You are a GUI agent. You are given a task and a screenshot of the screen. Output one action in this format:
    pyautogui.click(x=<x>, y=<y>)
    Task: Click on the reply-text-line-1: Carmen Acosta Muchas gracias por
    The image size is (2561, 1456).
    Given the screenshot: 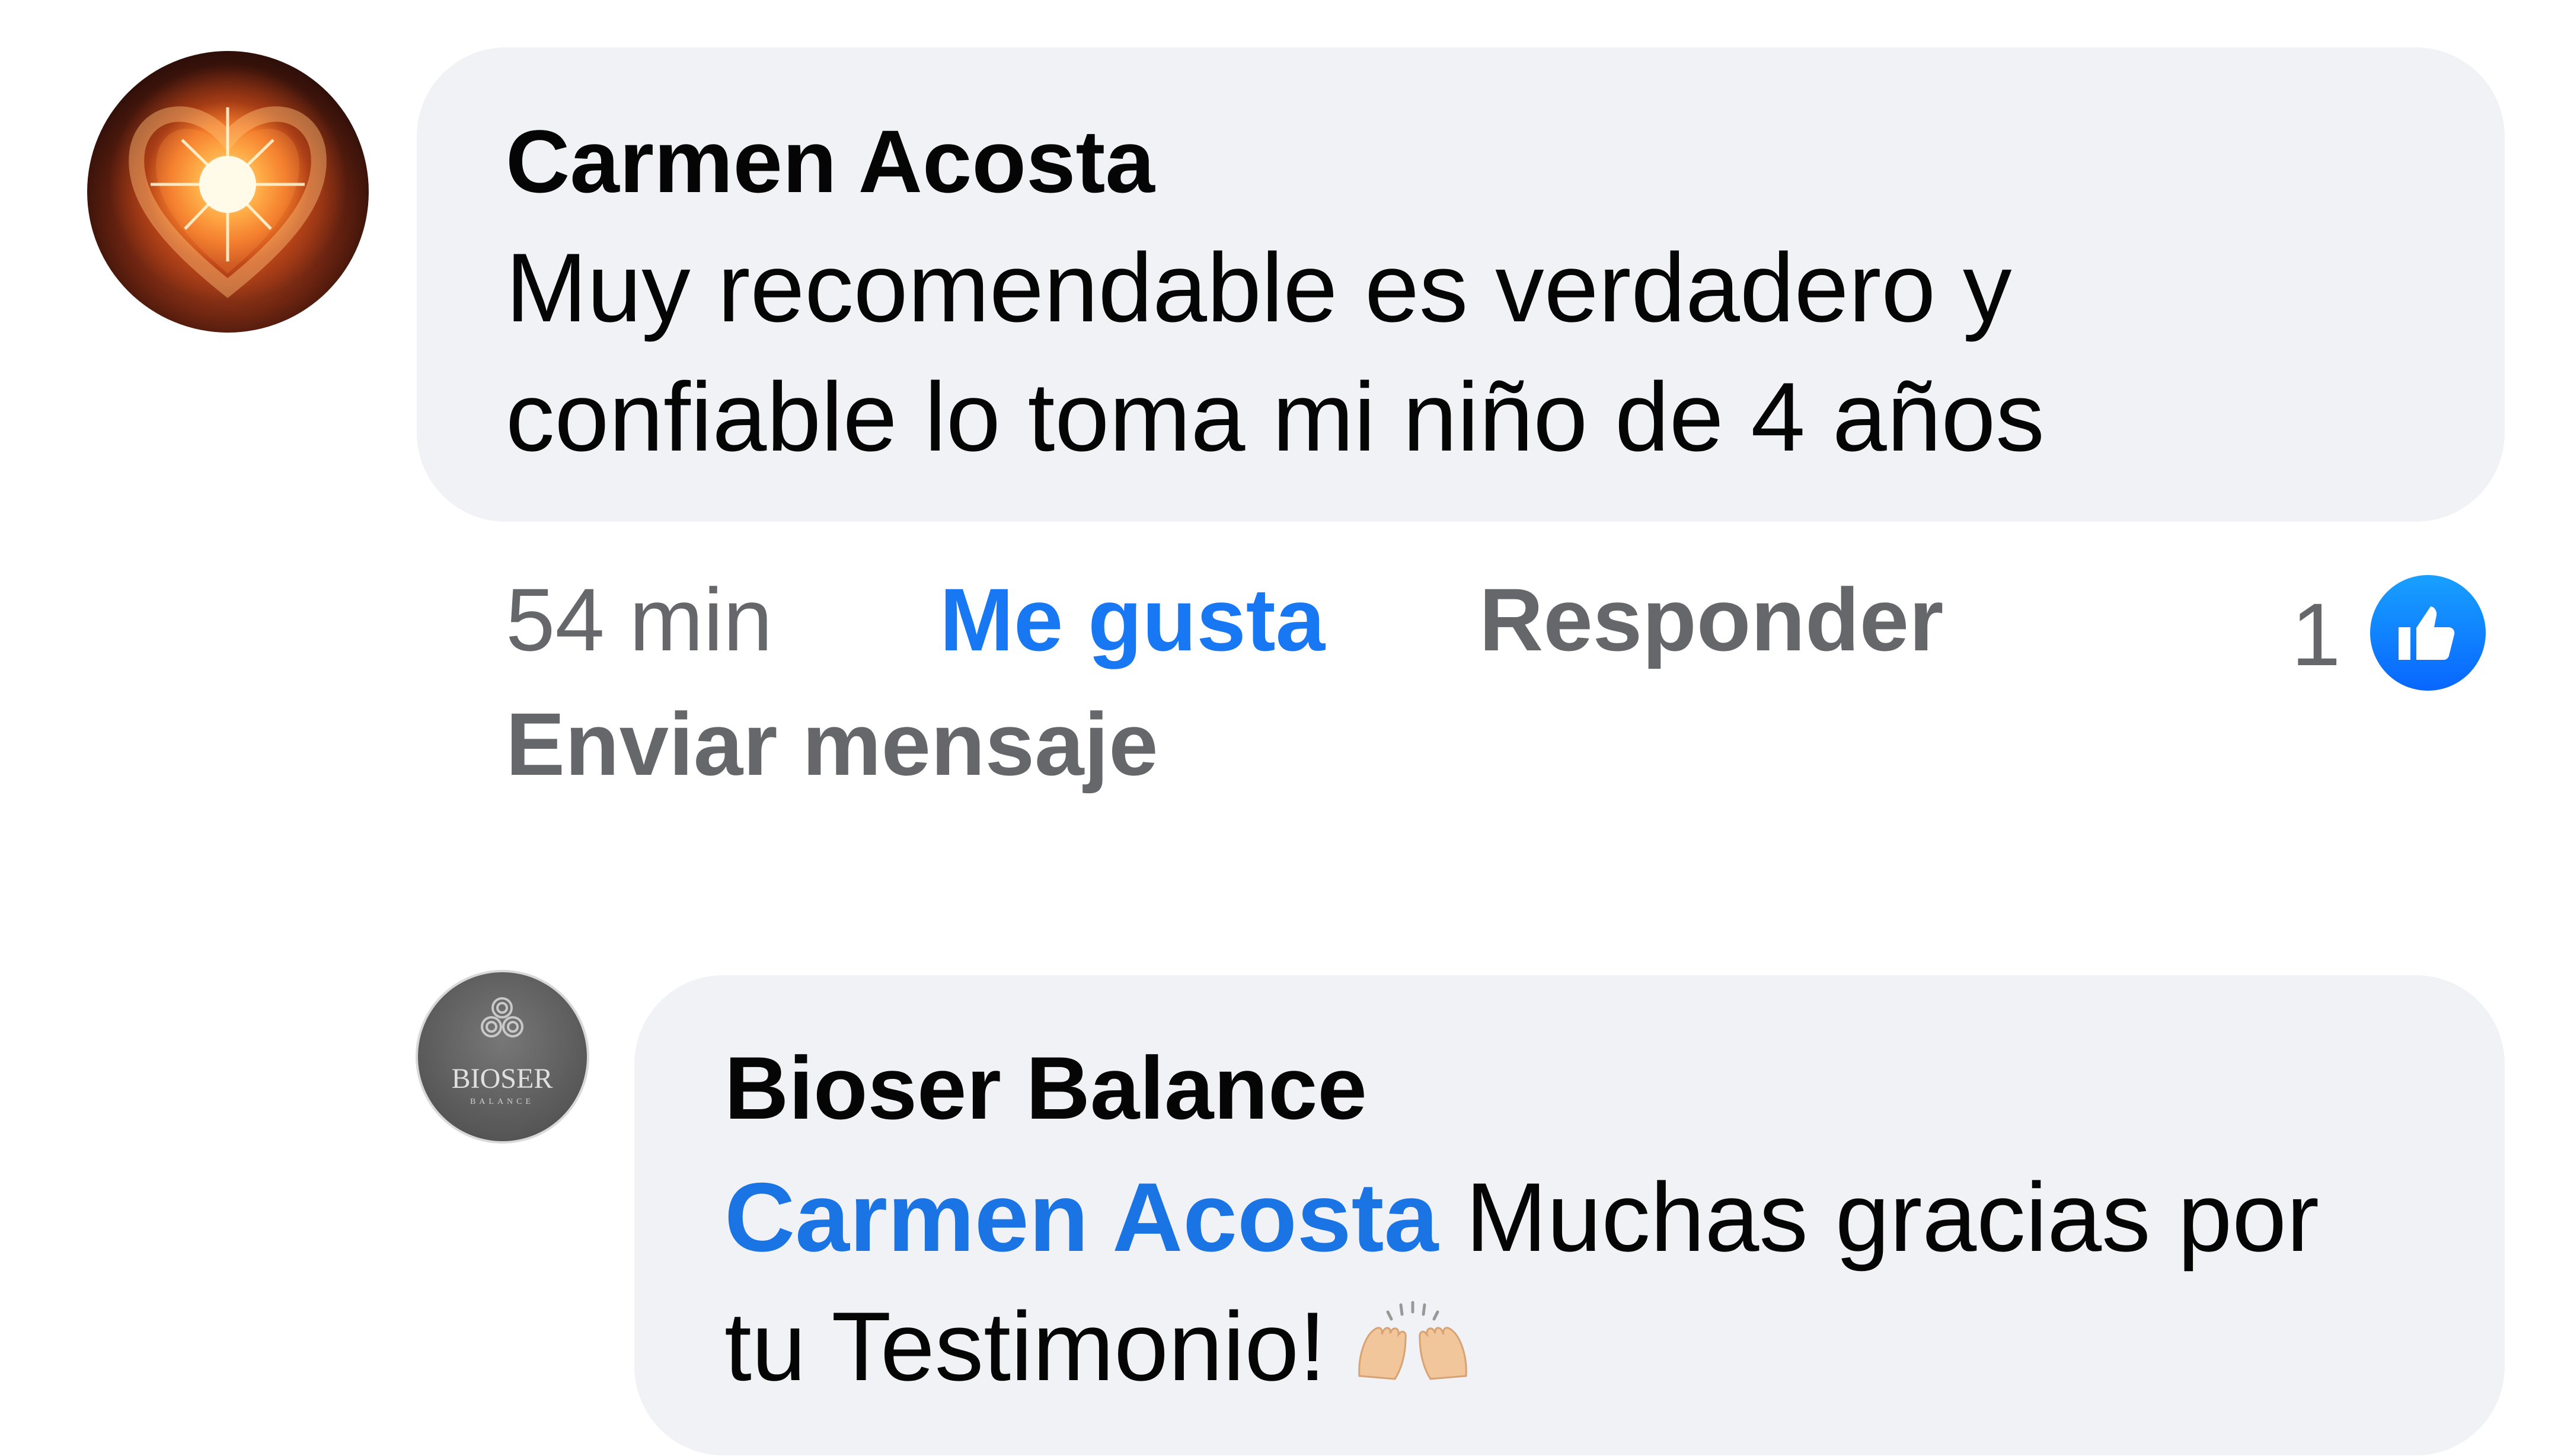 What is the action you would take?
    pyautogui.click(x=1522, y=1217)
    